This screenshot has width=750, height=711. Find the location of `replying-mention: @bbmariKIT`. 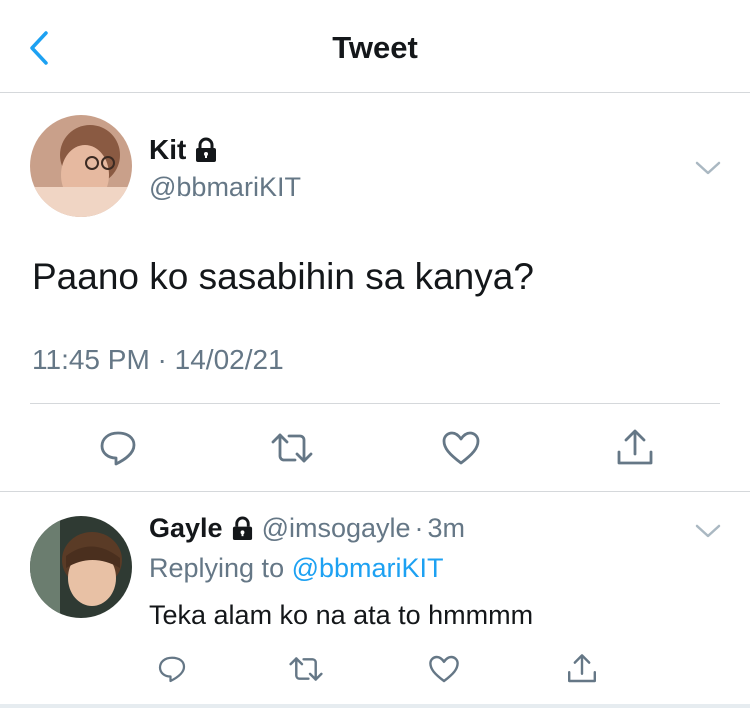

replying-mention: @bbmariKIT is located at coordinates (368, 568).